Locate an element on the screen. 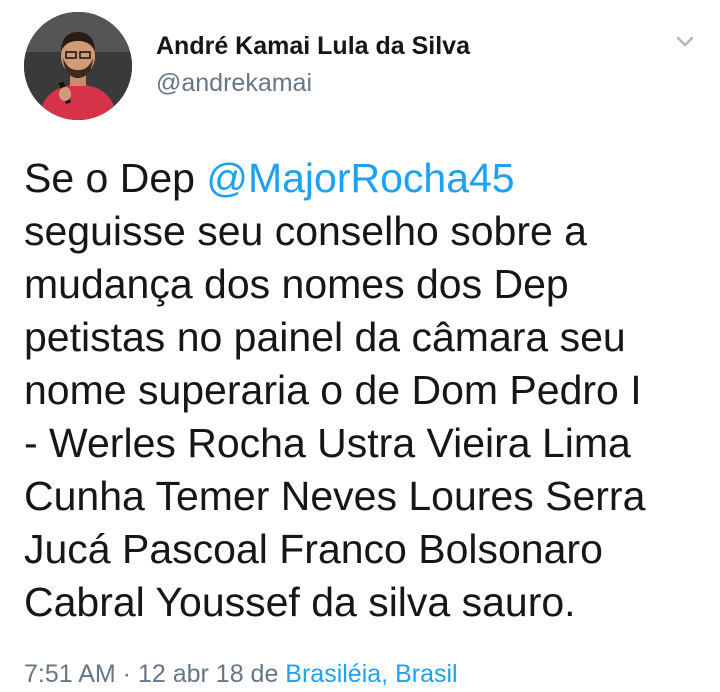 The height and width of the screenshot is (692, 720). tweet-line: Cunha Temer Neves Loures Serra is located at coordinates (335, 496).